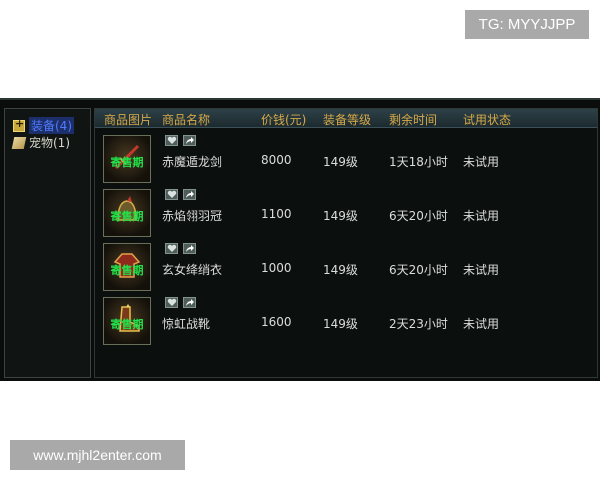 This screenshot has height=480, width=600. Describe the element at coordinates (47, 243) in the screenshot. I see `category-sidebar: 装备(4) 宠物(1)` at that location.